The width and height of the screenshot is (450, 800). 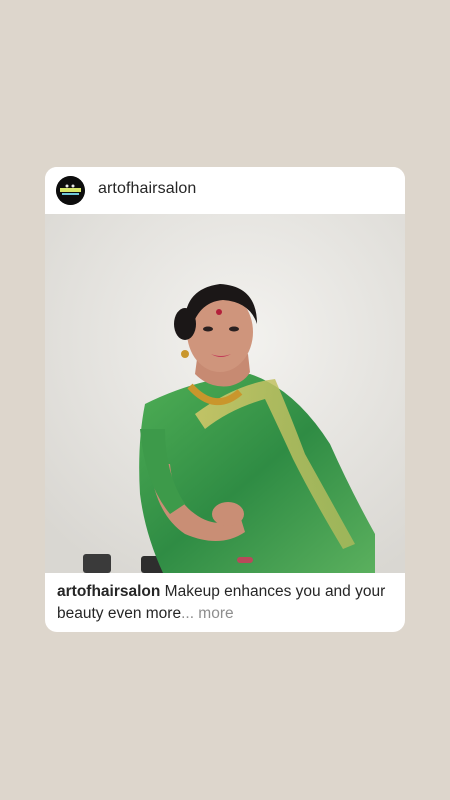 I want to click on post-username: artofhairsalon, so click(x=147, y=189).